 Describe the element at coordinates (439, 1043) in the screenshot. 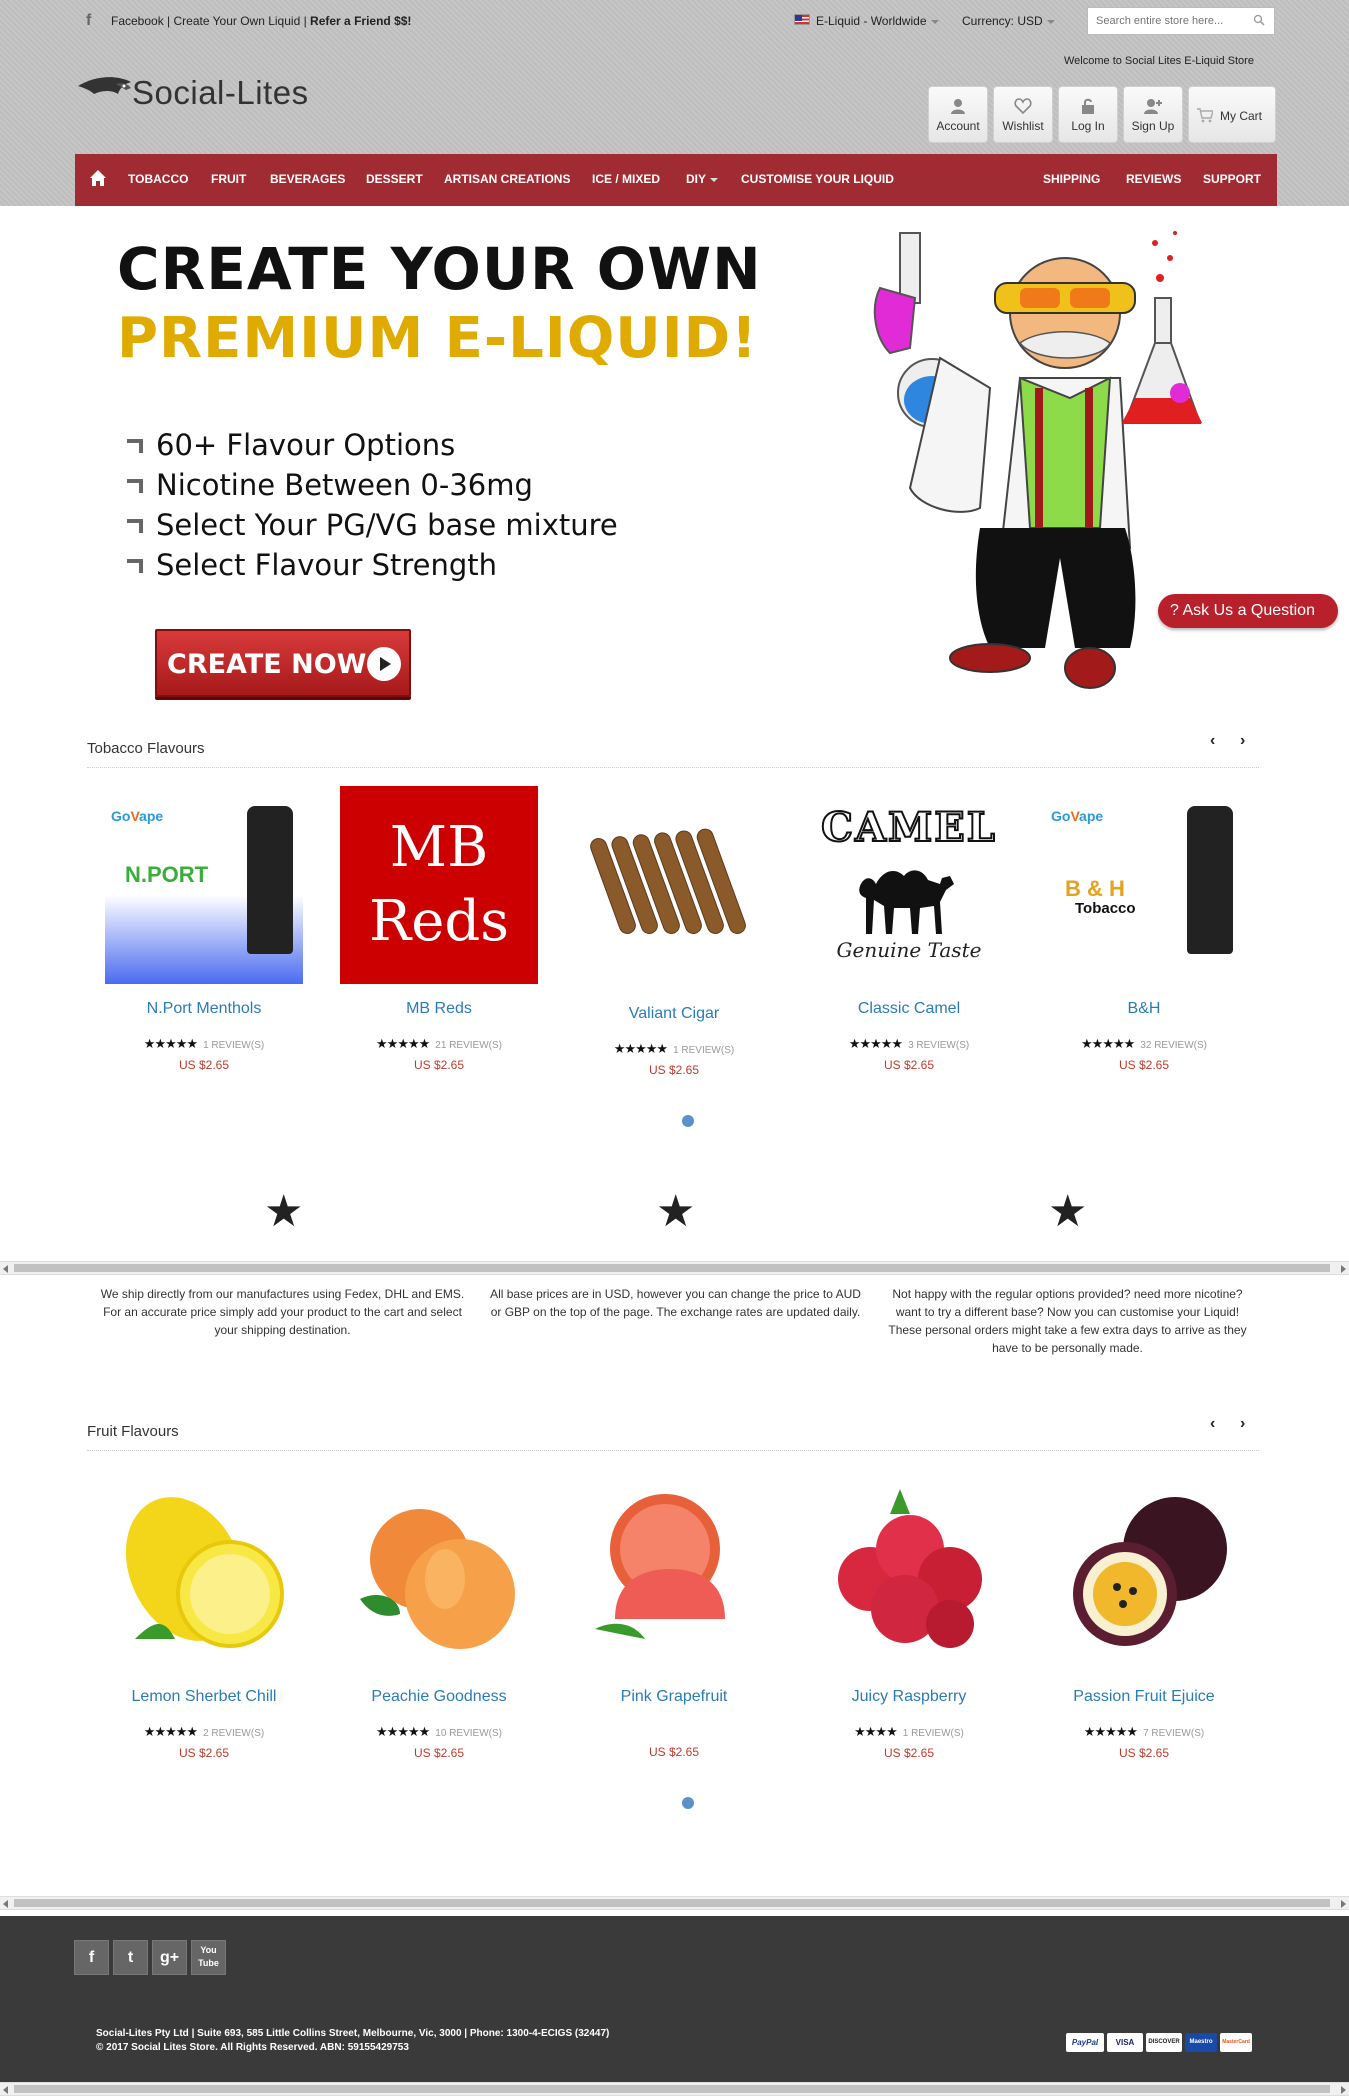

I see `rating-stars: ★★★★★ 21 REVIEW(S)` at that location.